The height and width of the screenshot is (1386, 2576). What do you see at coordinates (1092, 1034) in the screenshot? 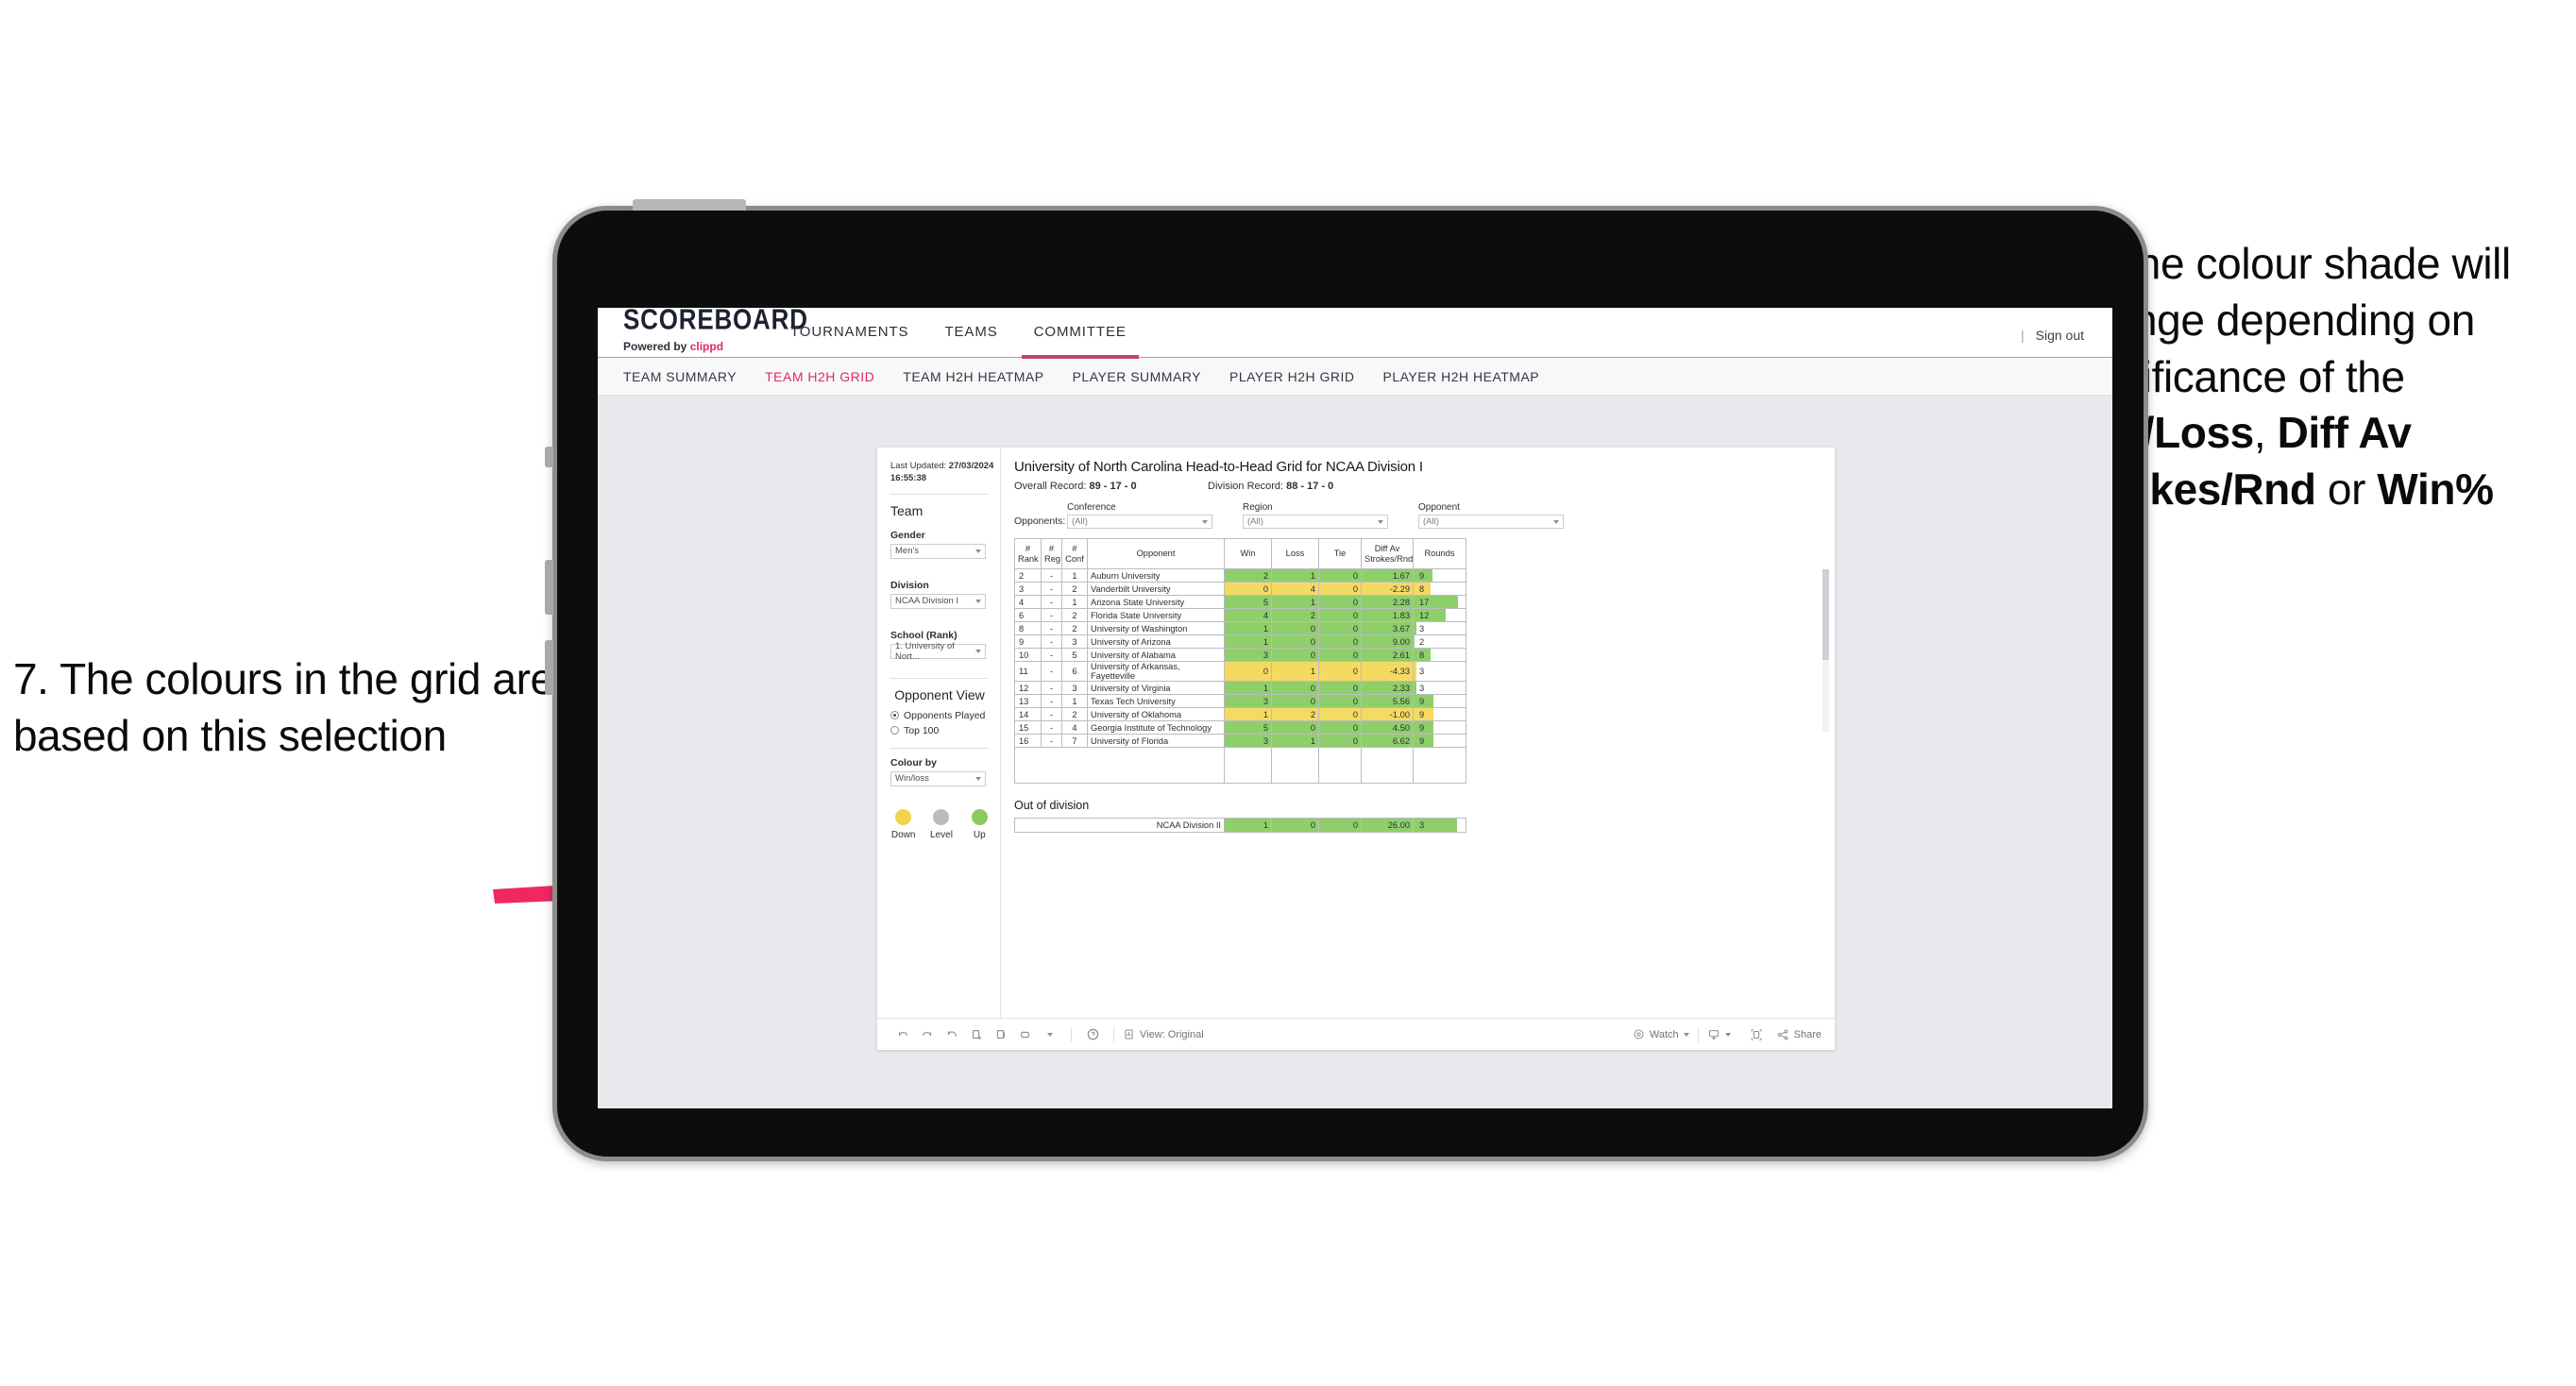
I see `help-icon` at bounding box center [1092, 1034].